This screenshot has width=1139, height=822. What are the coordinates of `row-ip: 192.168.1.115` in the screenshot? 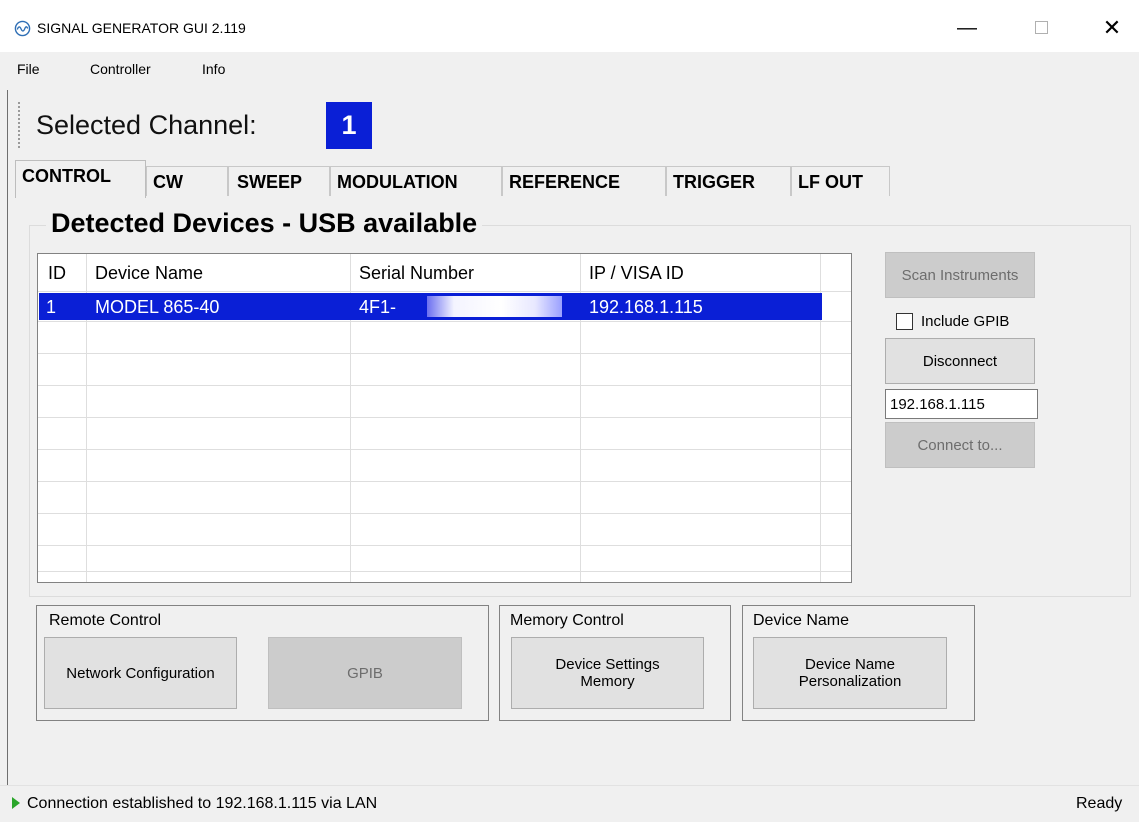 It's located at (646, 307).